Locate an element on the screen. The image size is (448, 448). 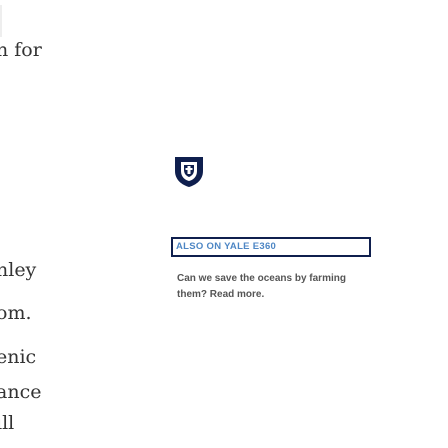
read-more-link: Read more. is located at coordinates (237, 294).